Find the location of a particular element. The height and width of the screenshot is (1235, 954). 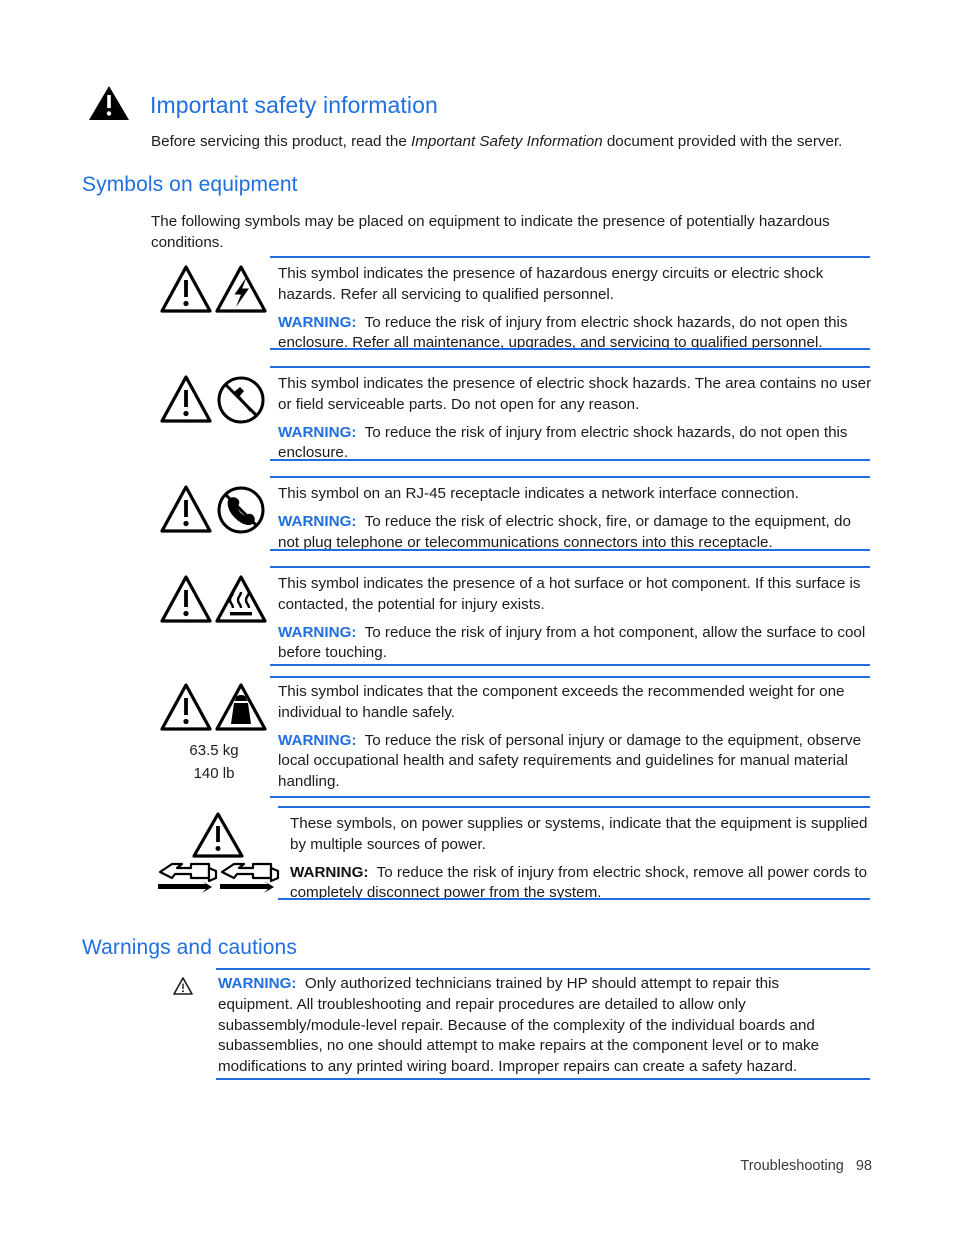

footer-page-number: 98 is located at coordinates (863, 1166).